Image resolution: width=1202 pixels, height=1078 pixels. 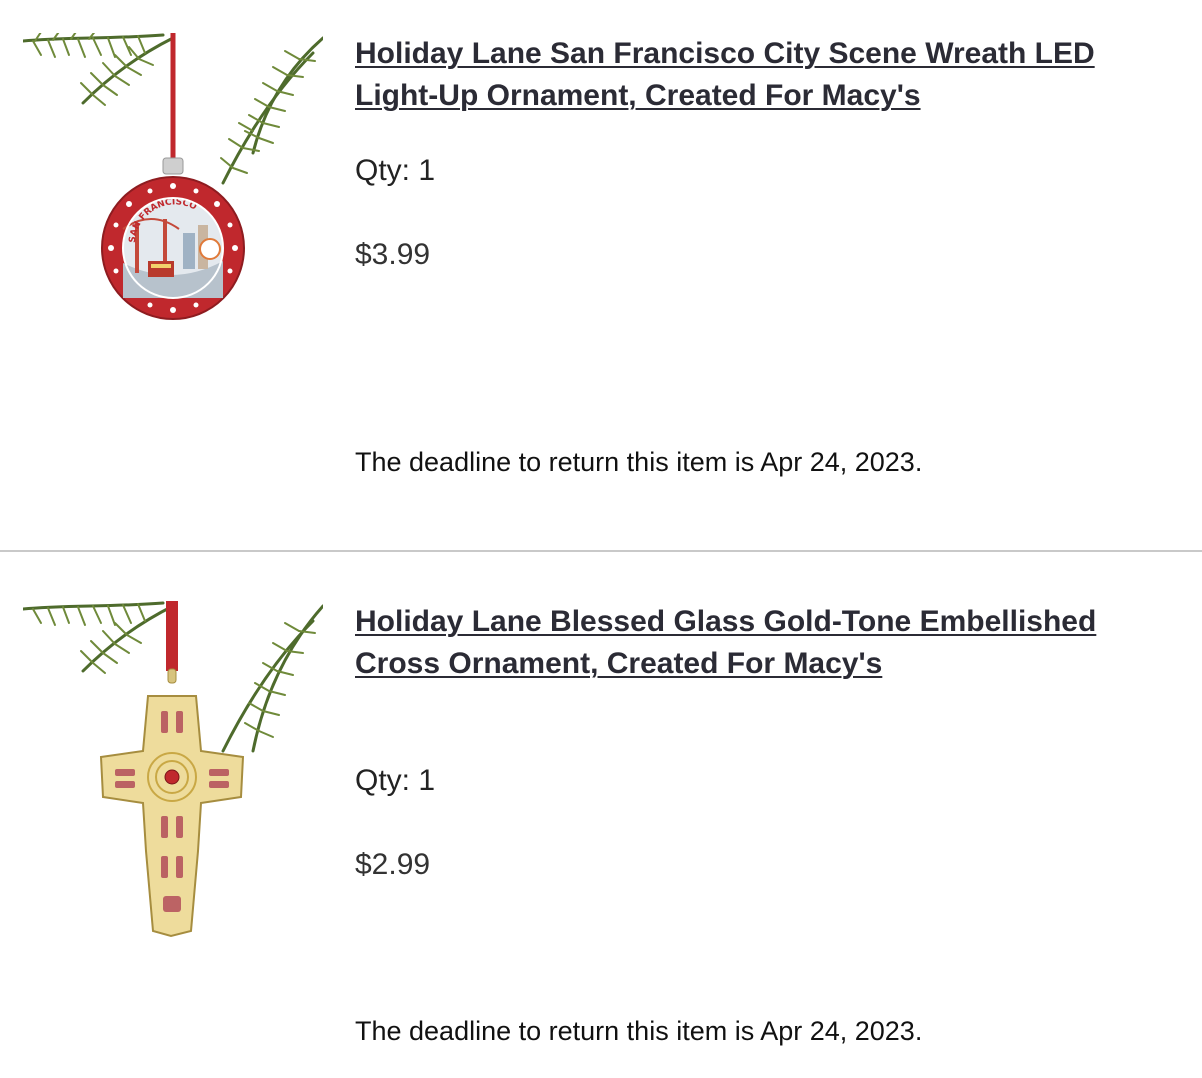 I want to click on product-image-cross-ornament, so click(x=173, y=771).